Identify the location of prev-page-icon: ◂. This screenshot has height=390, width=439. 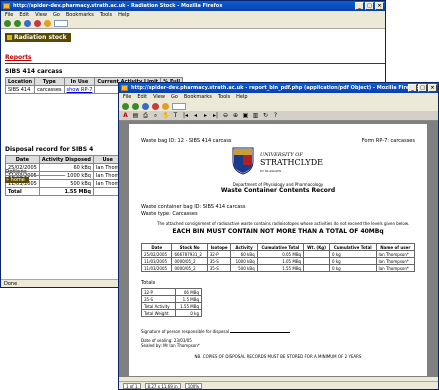
(195, 115).